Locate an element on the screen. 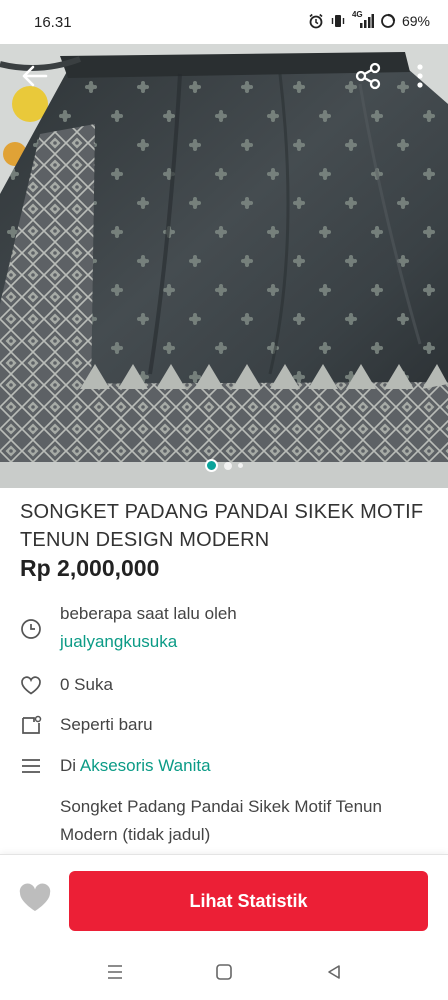 This screenshot has width=448, height=1000. seller-link: jualyangkusuka is located at coordinates (148, 642).